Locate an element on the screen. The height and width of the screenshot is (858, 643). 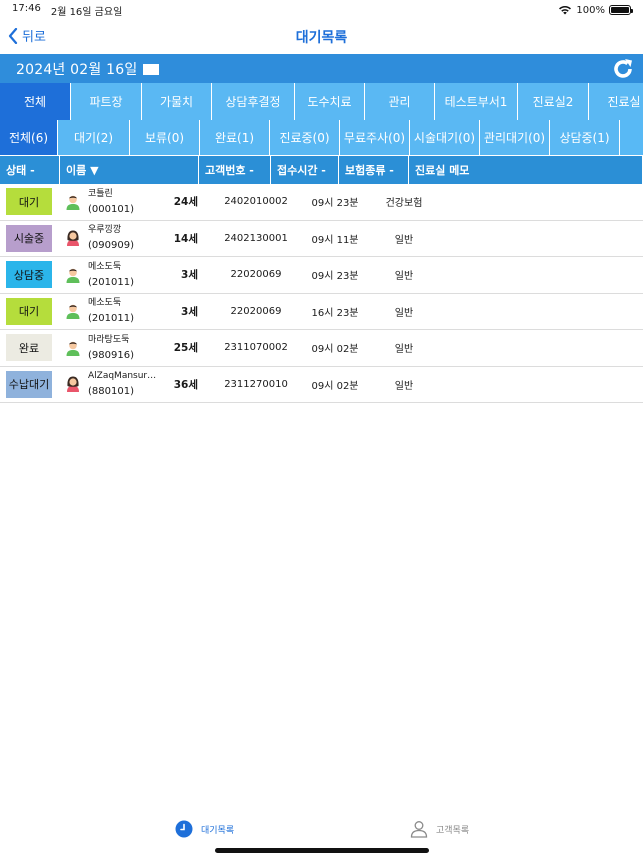
status-tab: 대기(2) is located at coordinates (94, 137).